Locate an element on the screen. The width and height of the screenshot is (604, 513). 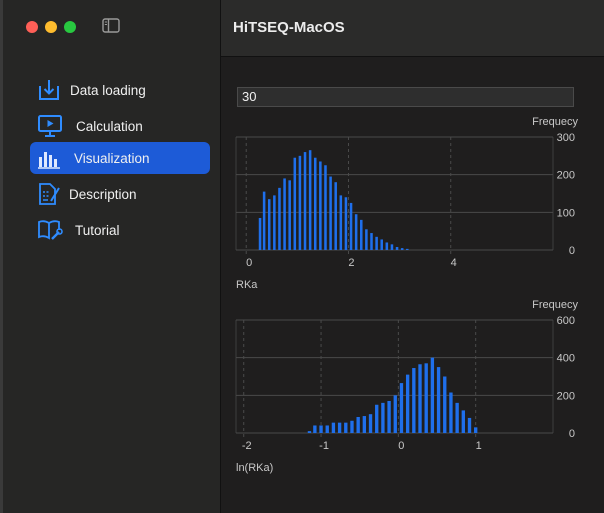
window-title: HiTSEQ-MacOS is located at coordinates (289, 27).